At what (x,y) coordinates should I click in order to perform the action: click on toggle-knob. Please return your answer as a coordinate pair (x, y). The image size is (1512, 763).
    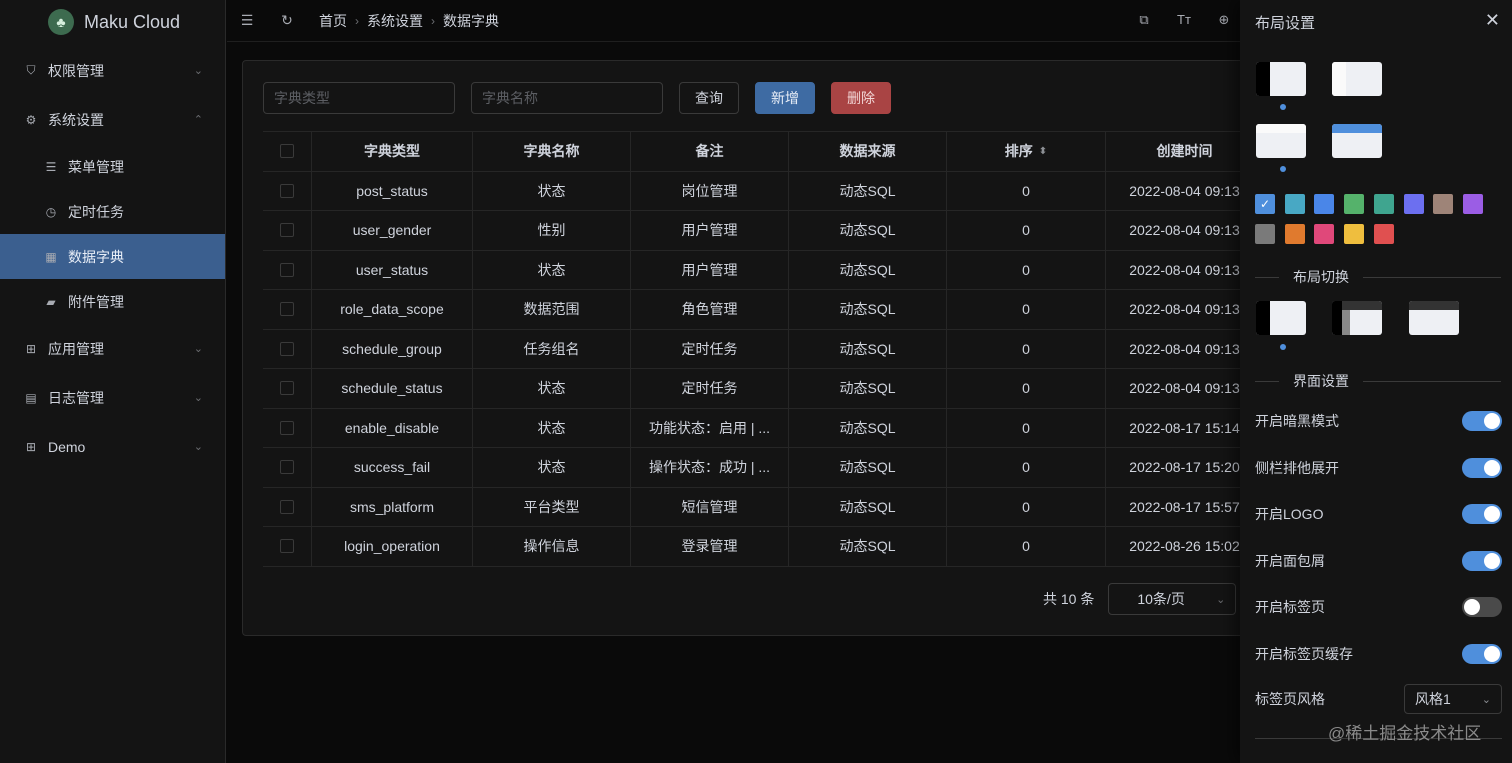
    Looking at the image, I should click on (1492, 514).